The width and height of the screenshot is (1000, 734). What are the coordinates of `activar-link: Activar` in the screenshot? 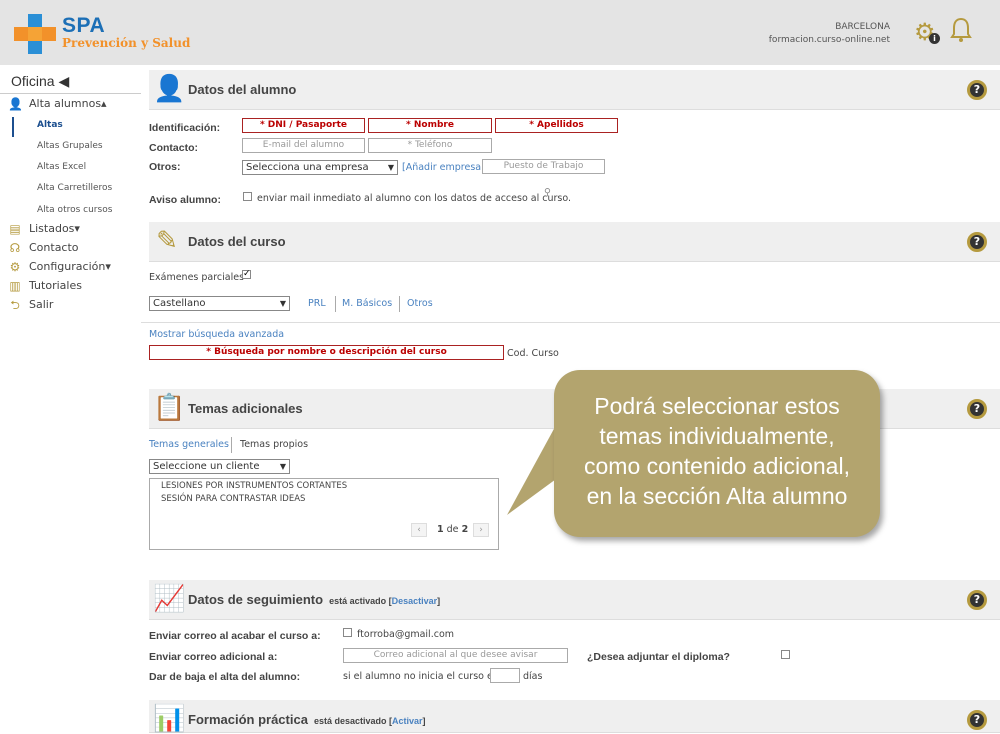 It's located at (407, 721).